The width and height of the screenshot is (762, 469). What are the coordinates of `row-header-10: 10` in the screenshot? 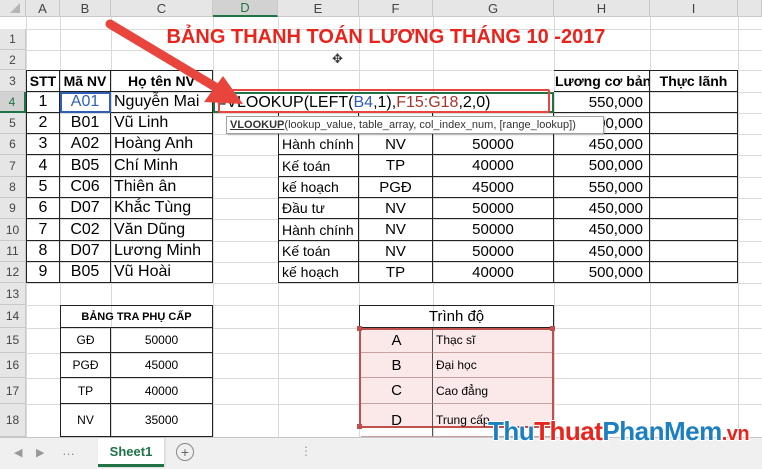 It's located at (13, 230).